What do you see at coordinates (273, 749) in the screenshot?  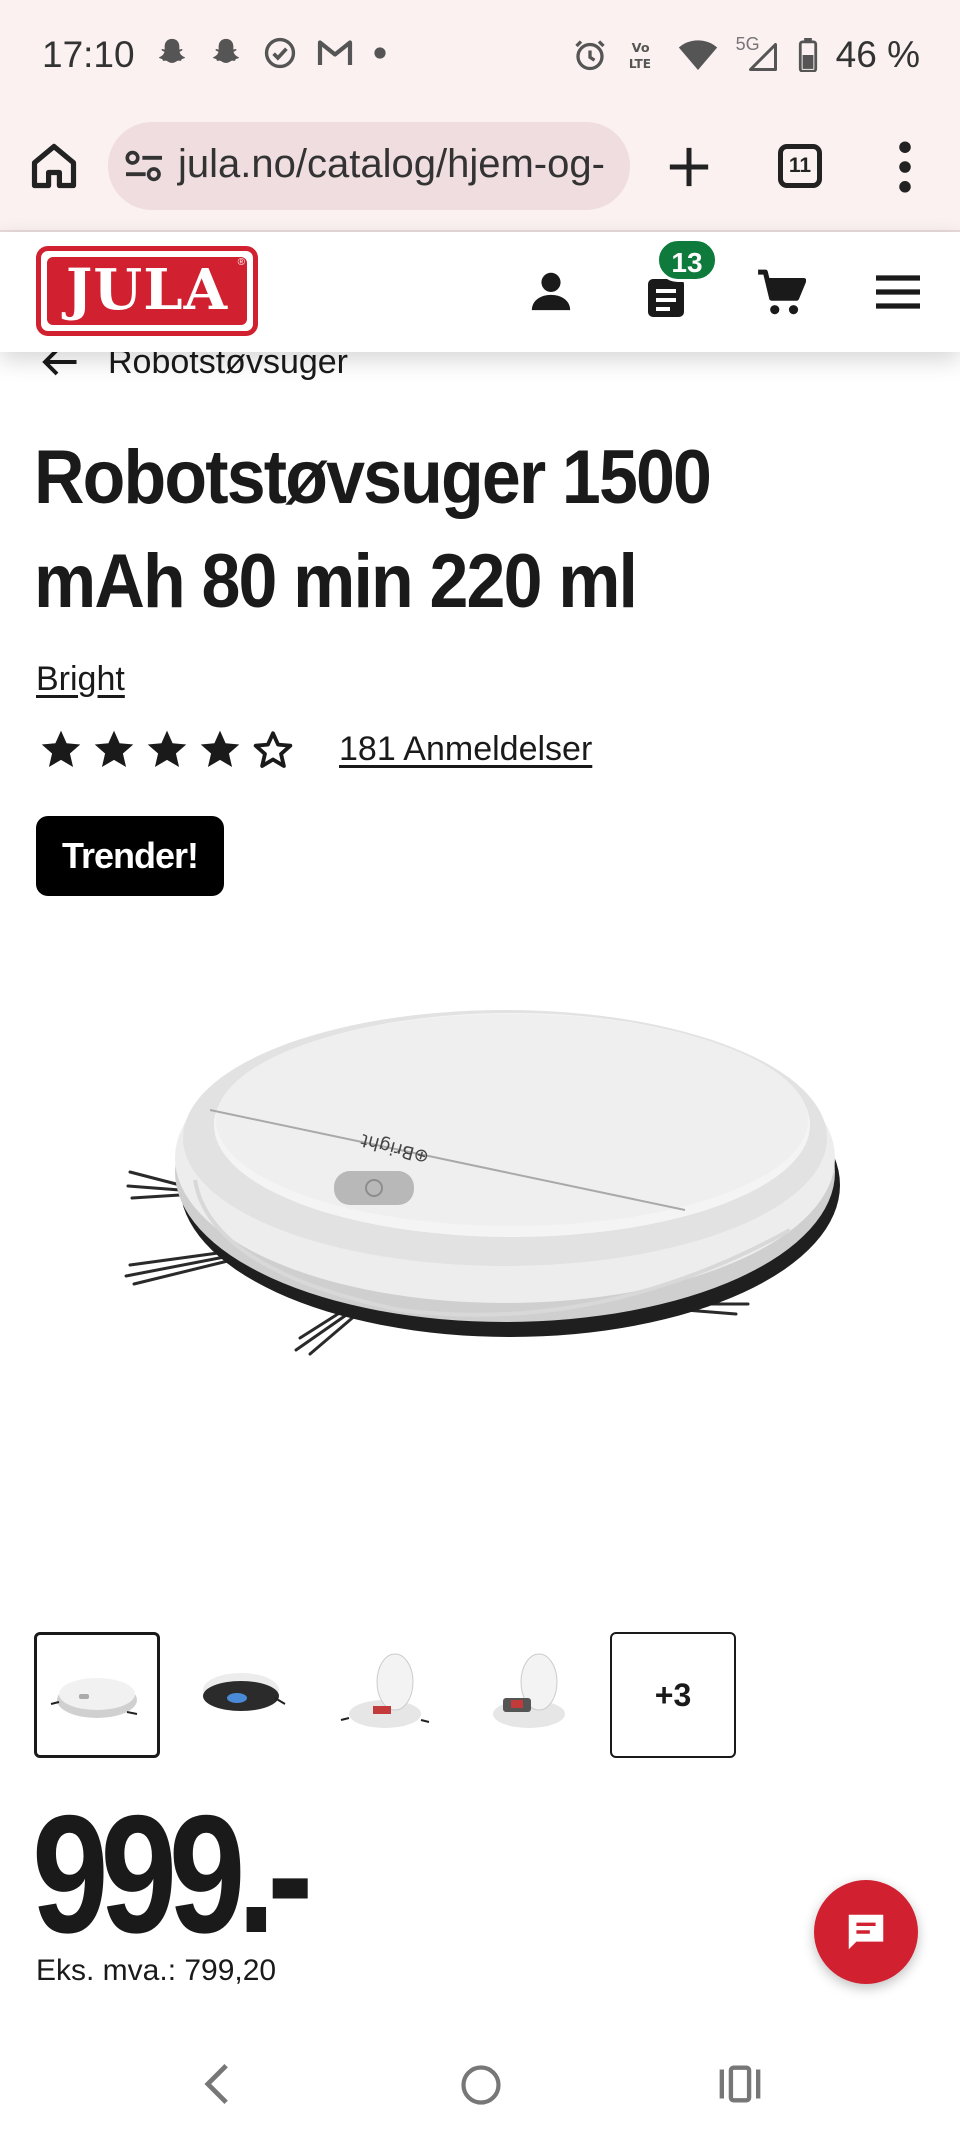 I see `star-outline-icon` at bounding box center [273, 749].